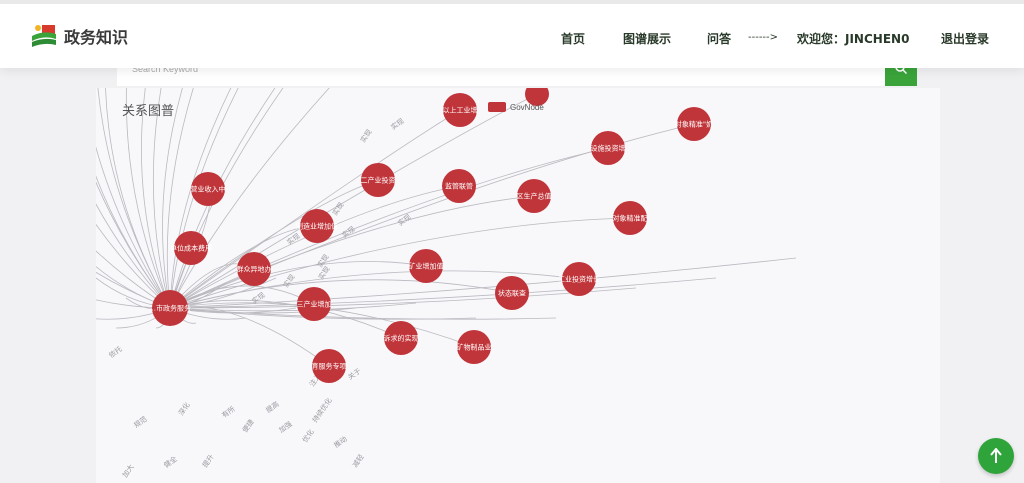 The width and height of the screenshot is (1024, 483). I want to click on graph-node: 区生产总值, so click(534, 196).